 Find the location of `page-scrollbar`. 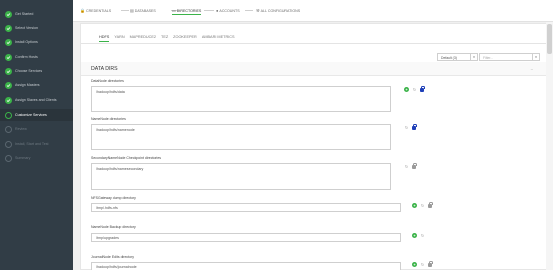

page-scrollbar is located at coordinates (549, 146).